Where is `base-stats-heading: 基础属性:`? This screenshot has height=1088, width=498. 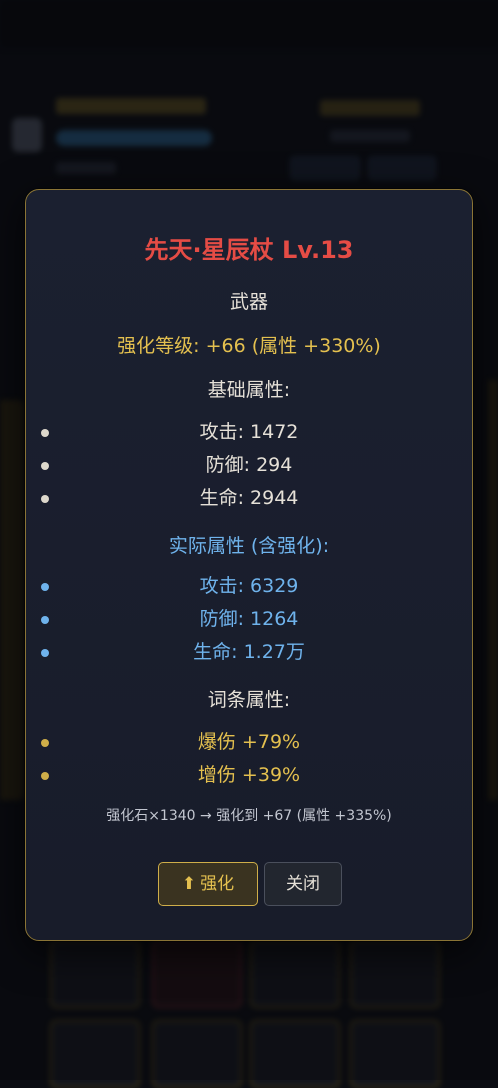
base-stats-heading: 基础属性: is located at coordinates (249, 390).